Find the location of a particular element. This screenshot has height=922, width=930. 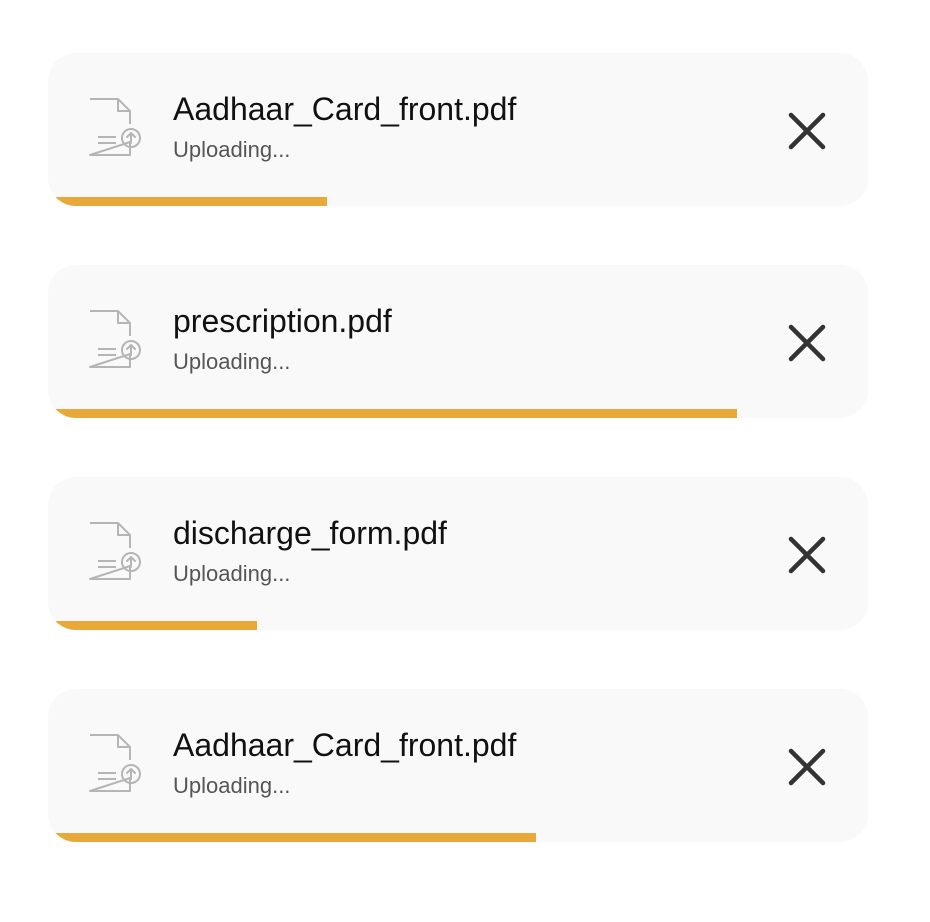

file-name: discharge_form.pdf is located at coordinates (310, 533).